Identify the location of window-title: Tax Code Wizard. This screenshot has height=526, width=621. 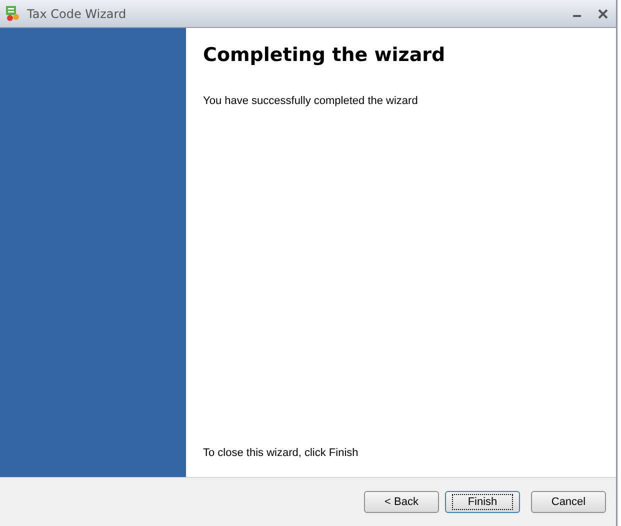
(77, 13).